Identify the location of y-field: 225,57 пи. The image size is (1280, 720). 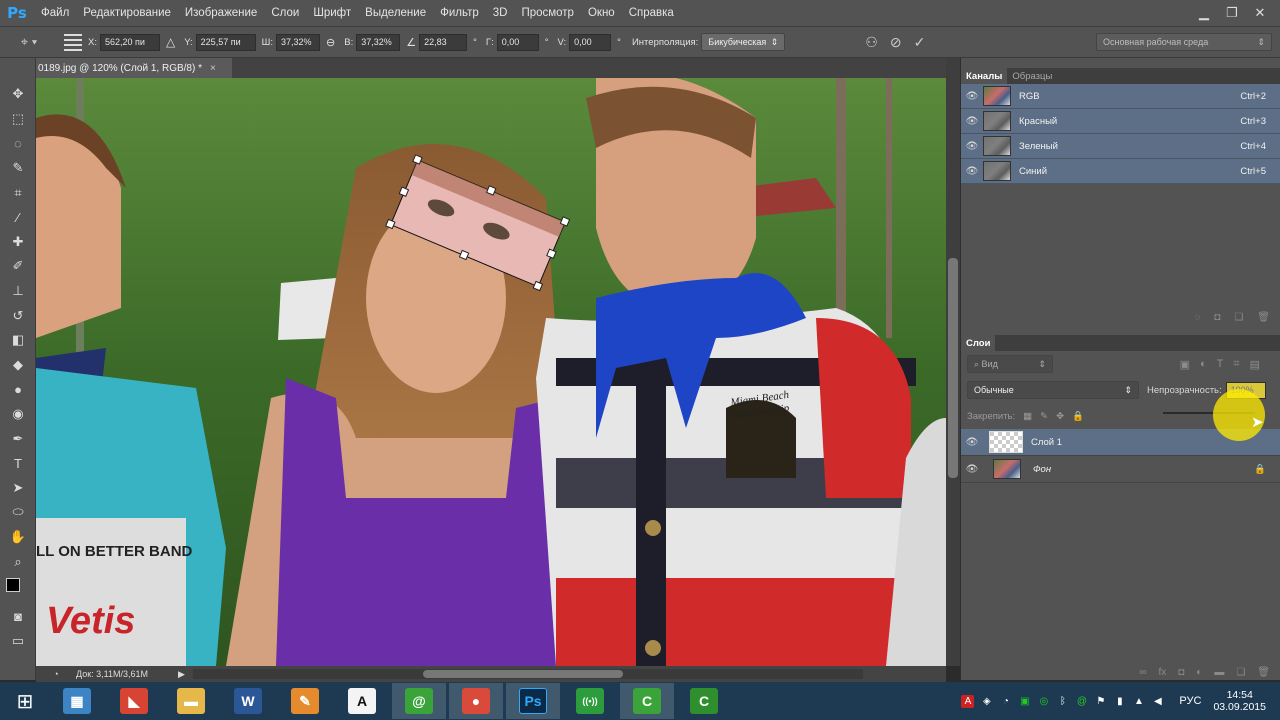
(225, 42).